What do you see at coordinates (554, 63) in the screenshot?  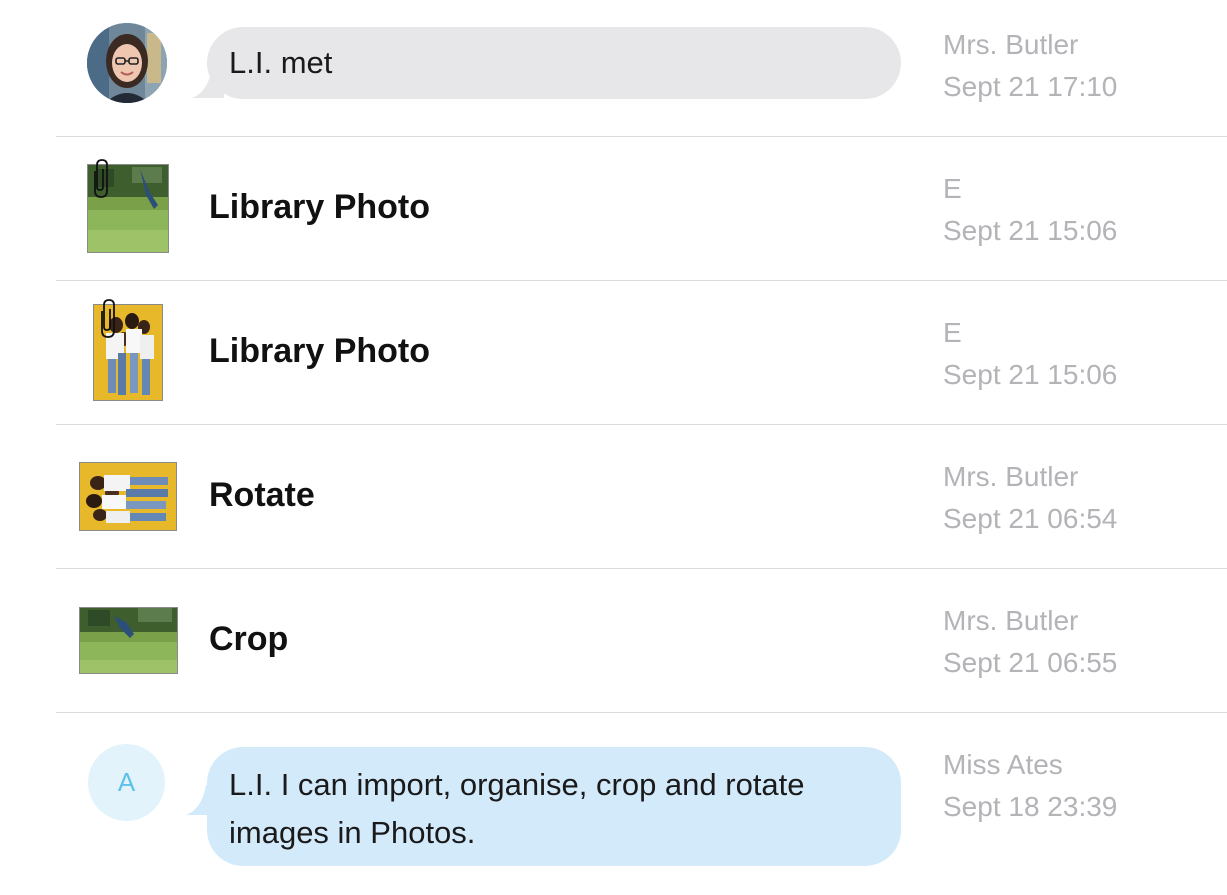 I see `message-bubble: L.I. met` at bounding box center [554, 63].